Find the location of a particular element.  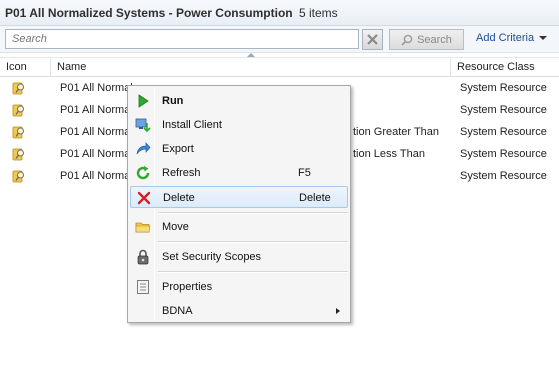

search-bar: Search Add Criteria is located at coordinates (279, 39).